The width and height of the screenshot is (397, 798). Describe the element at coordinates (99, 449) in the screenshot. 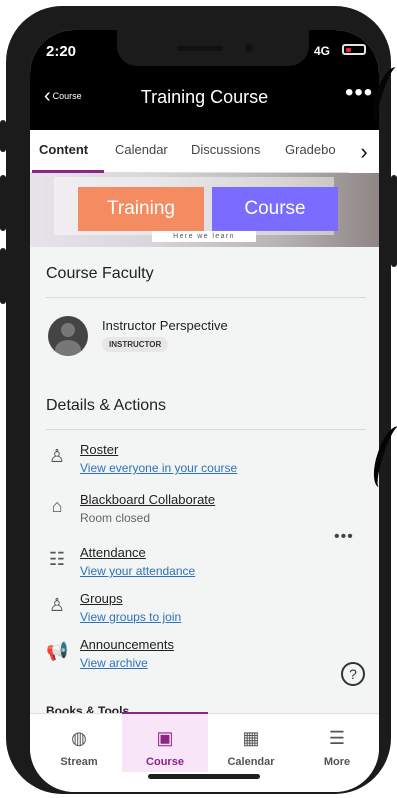

I see `roster-link: Roster` at that location.